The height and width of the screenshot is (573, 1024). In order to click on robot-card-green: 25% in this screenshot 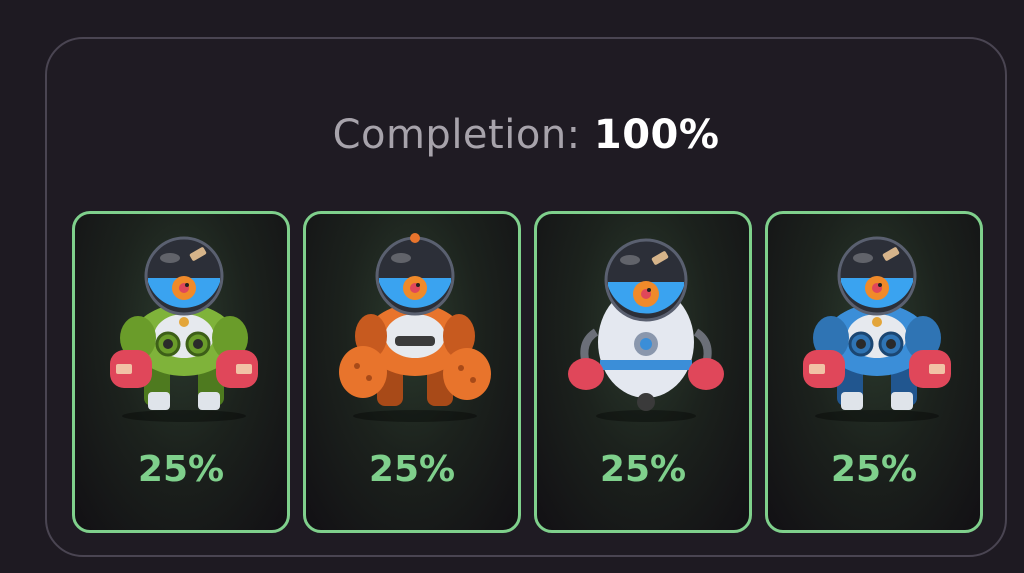, I will do `click(181, 372)`.